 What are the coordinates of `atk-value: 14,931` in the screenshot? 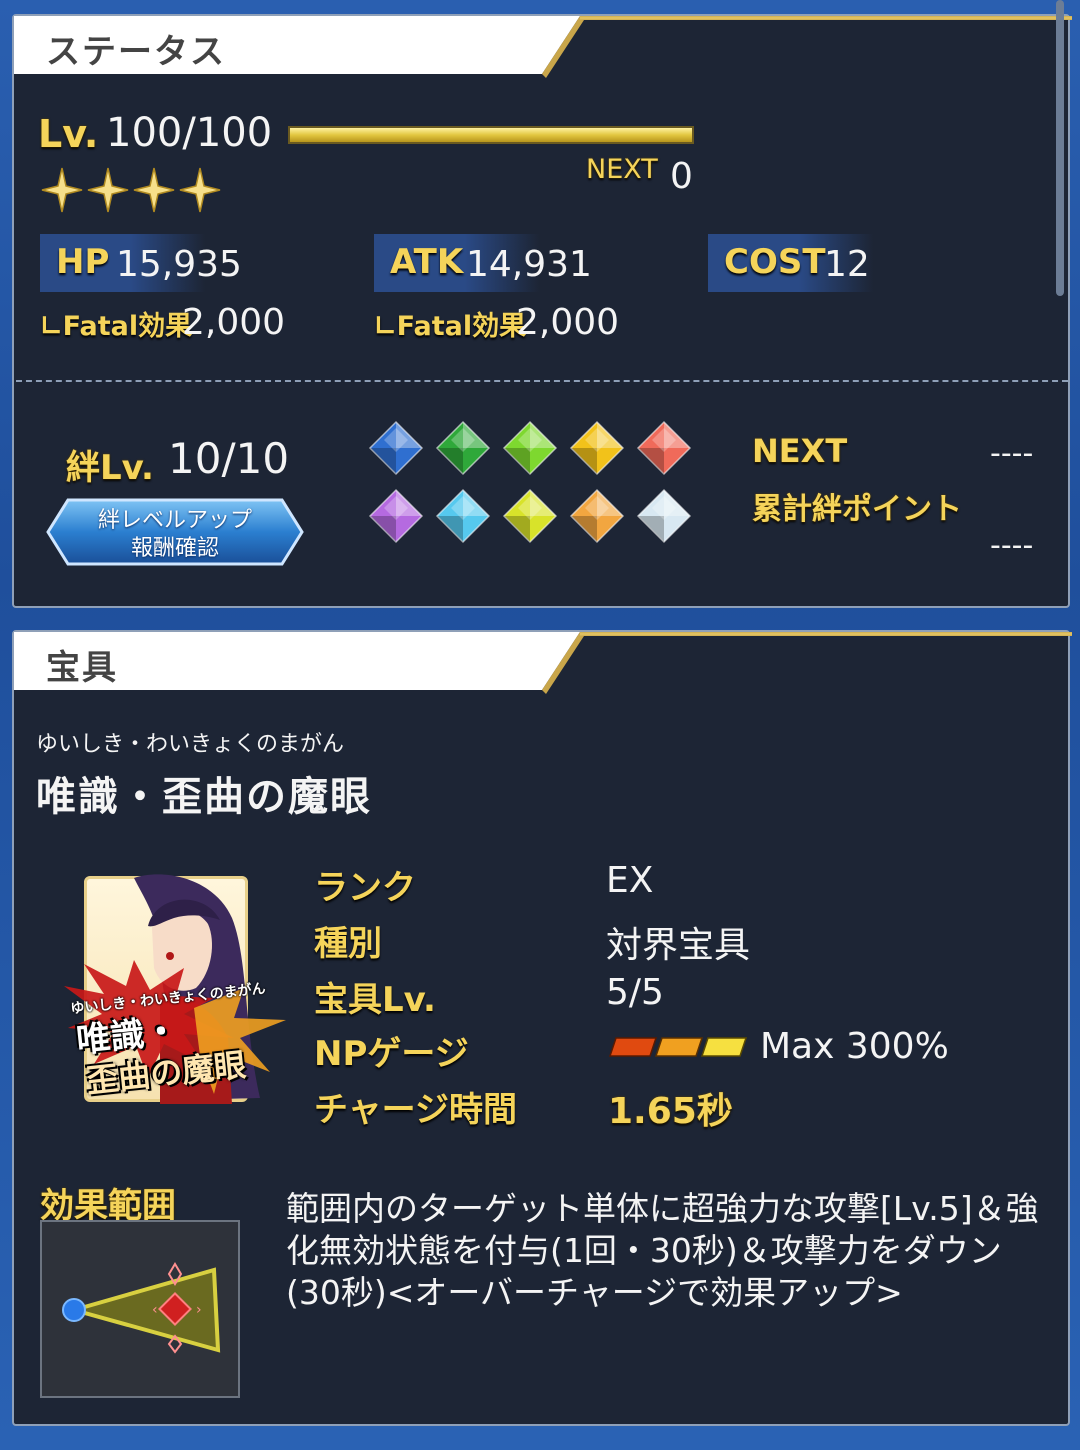 It's located at (529, 264).